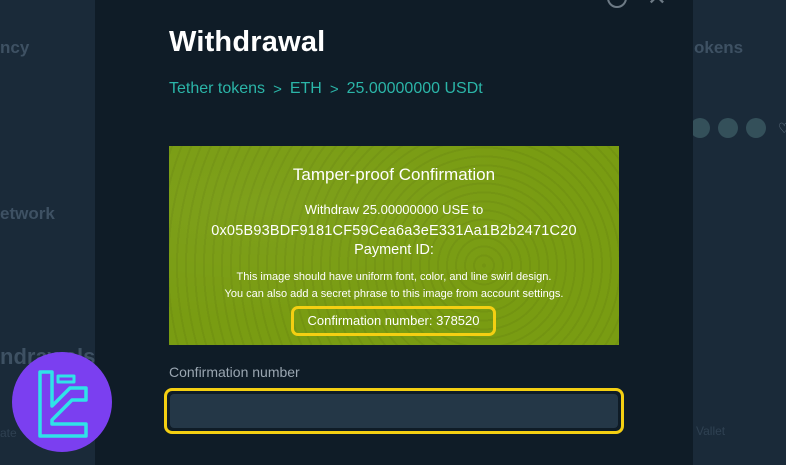 The image size is (786, 465). I want to click on brand-logo, so click(62, 402).